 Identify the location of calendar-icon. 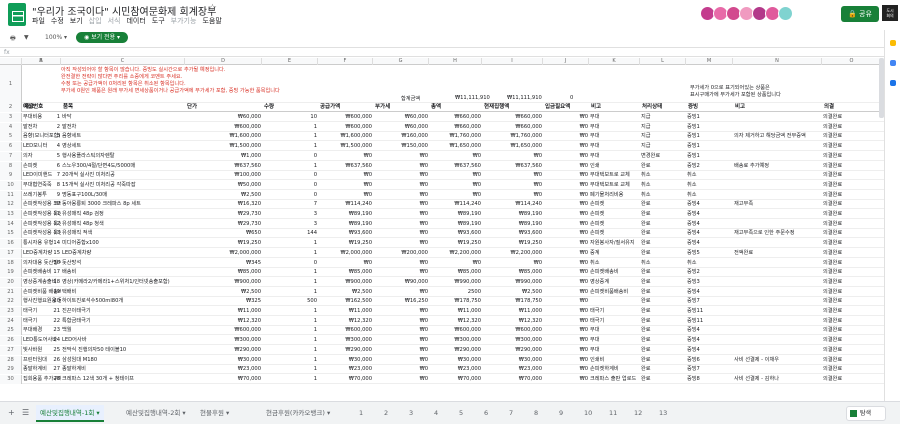
(893, 63).